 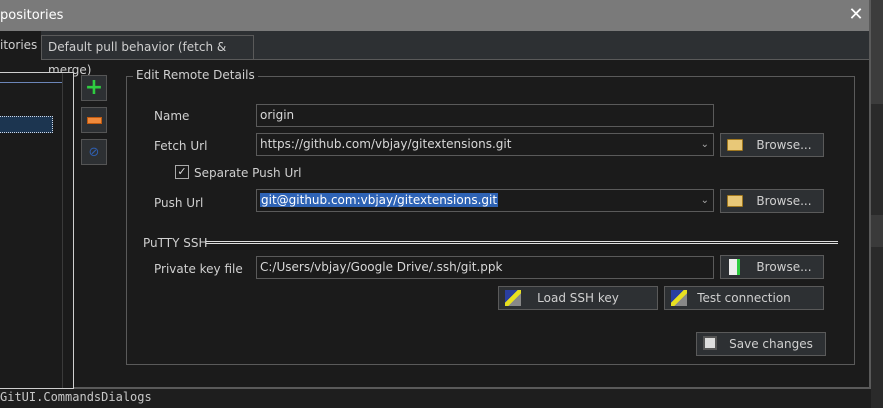 I want to click on minus-icon, so click(x=94, y=120).